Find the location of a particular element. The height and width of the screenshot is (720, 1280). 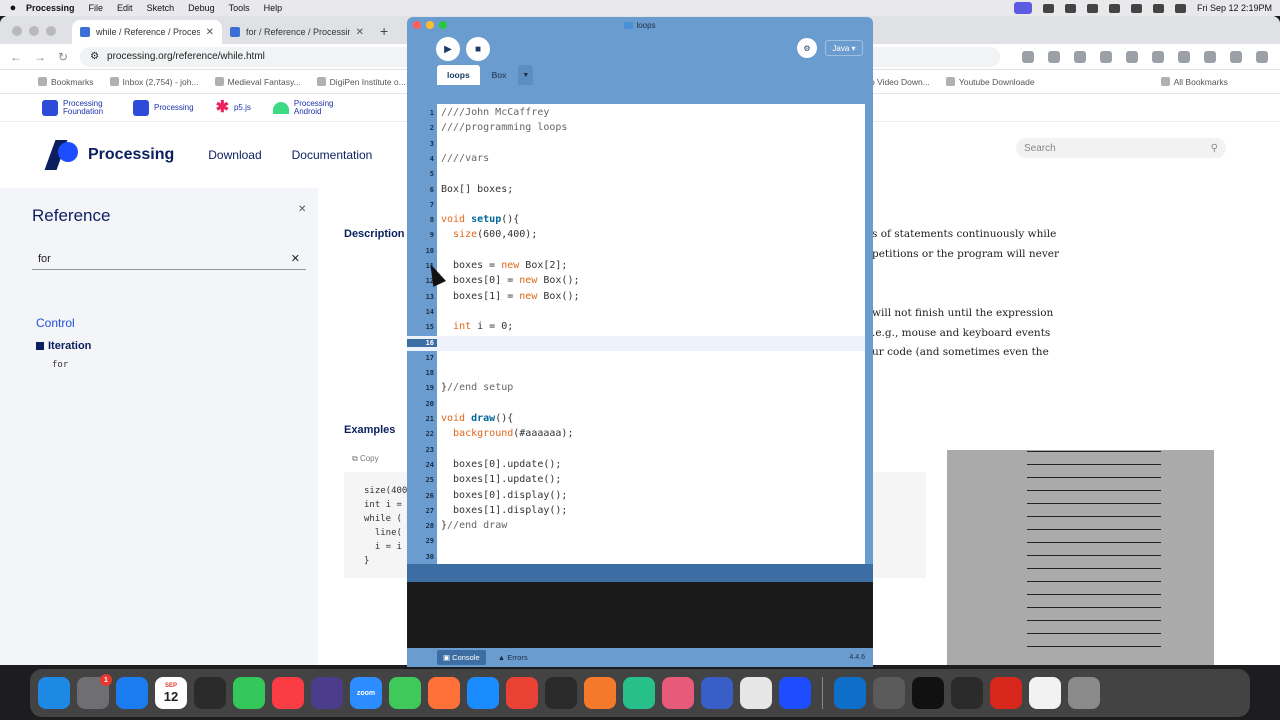

tab-box: Box is located at coordinates (499, 75).